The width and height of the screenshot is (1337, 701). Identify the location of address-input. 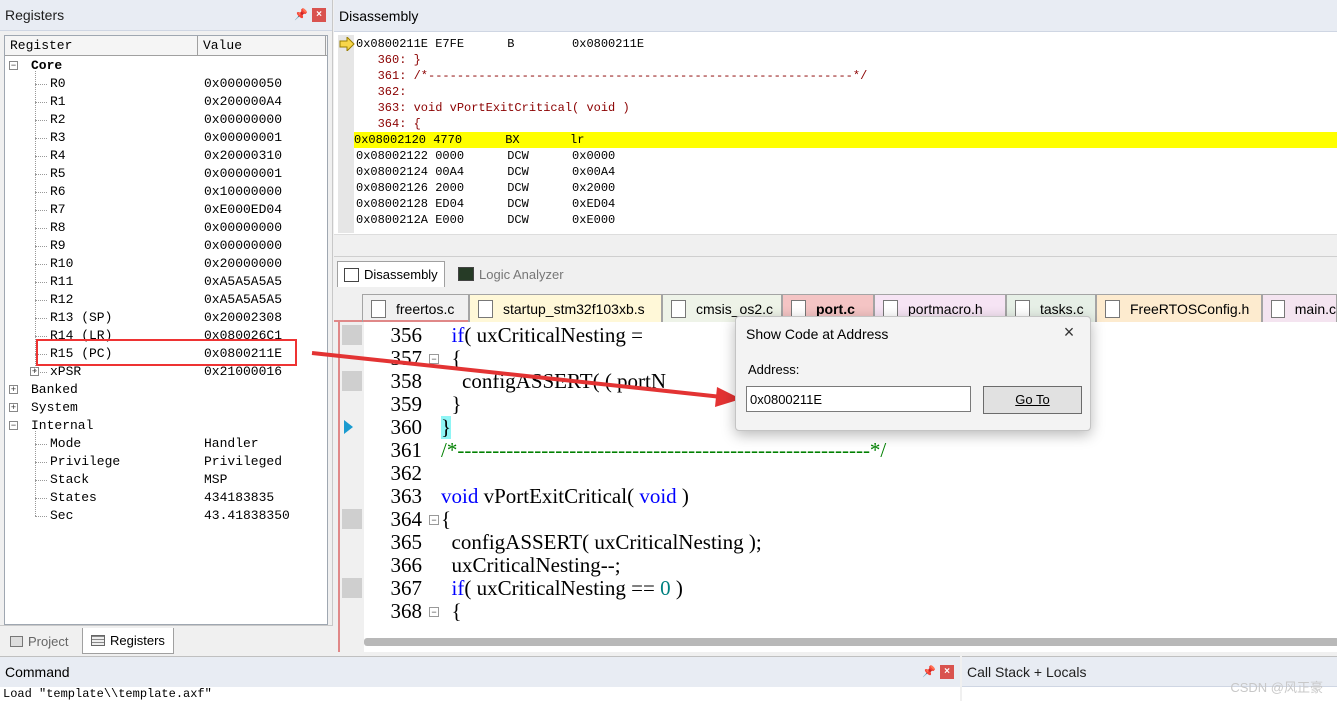
(858, 399).